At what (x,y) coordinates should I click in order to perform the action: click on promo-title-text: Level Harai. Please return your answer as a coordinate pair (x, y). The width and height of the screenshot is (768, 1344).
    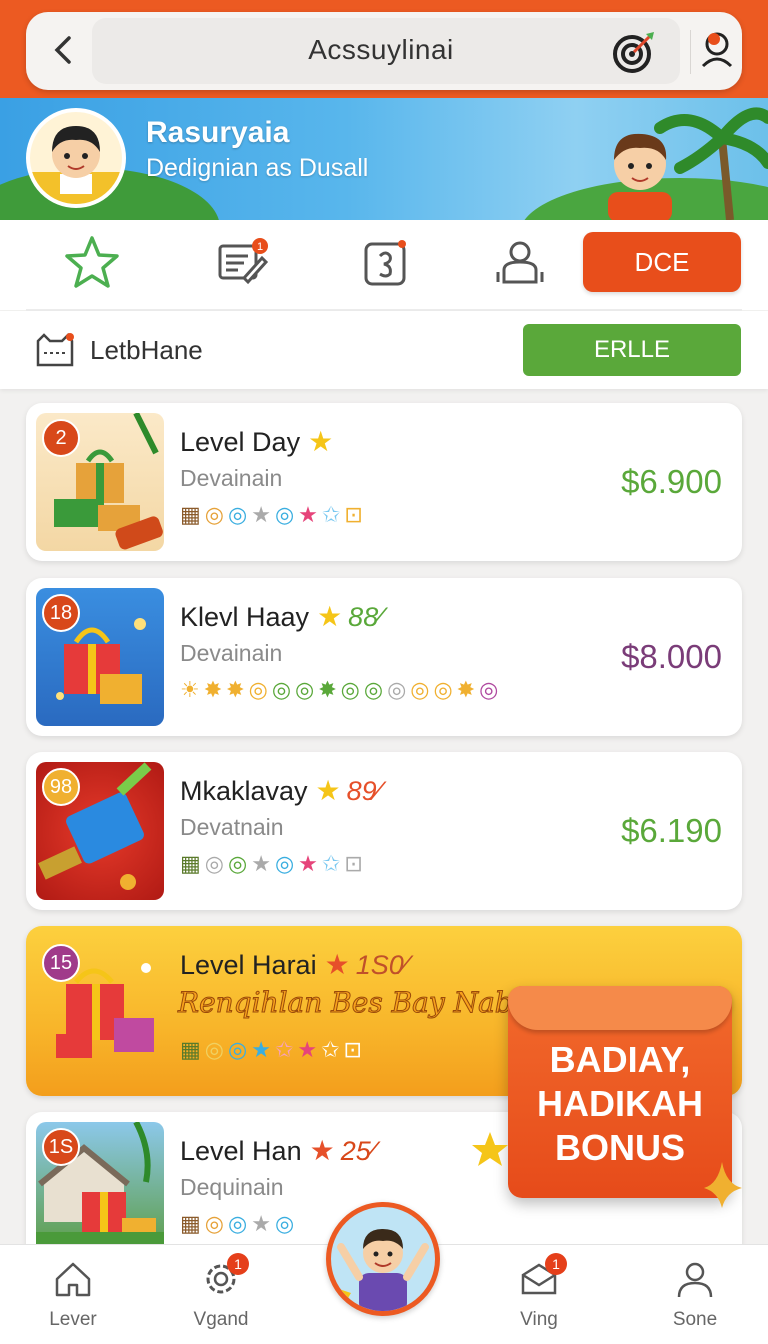
    Looking at the image, I should click on (248, 965).